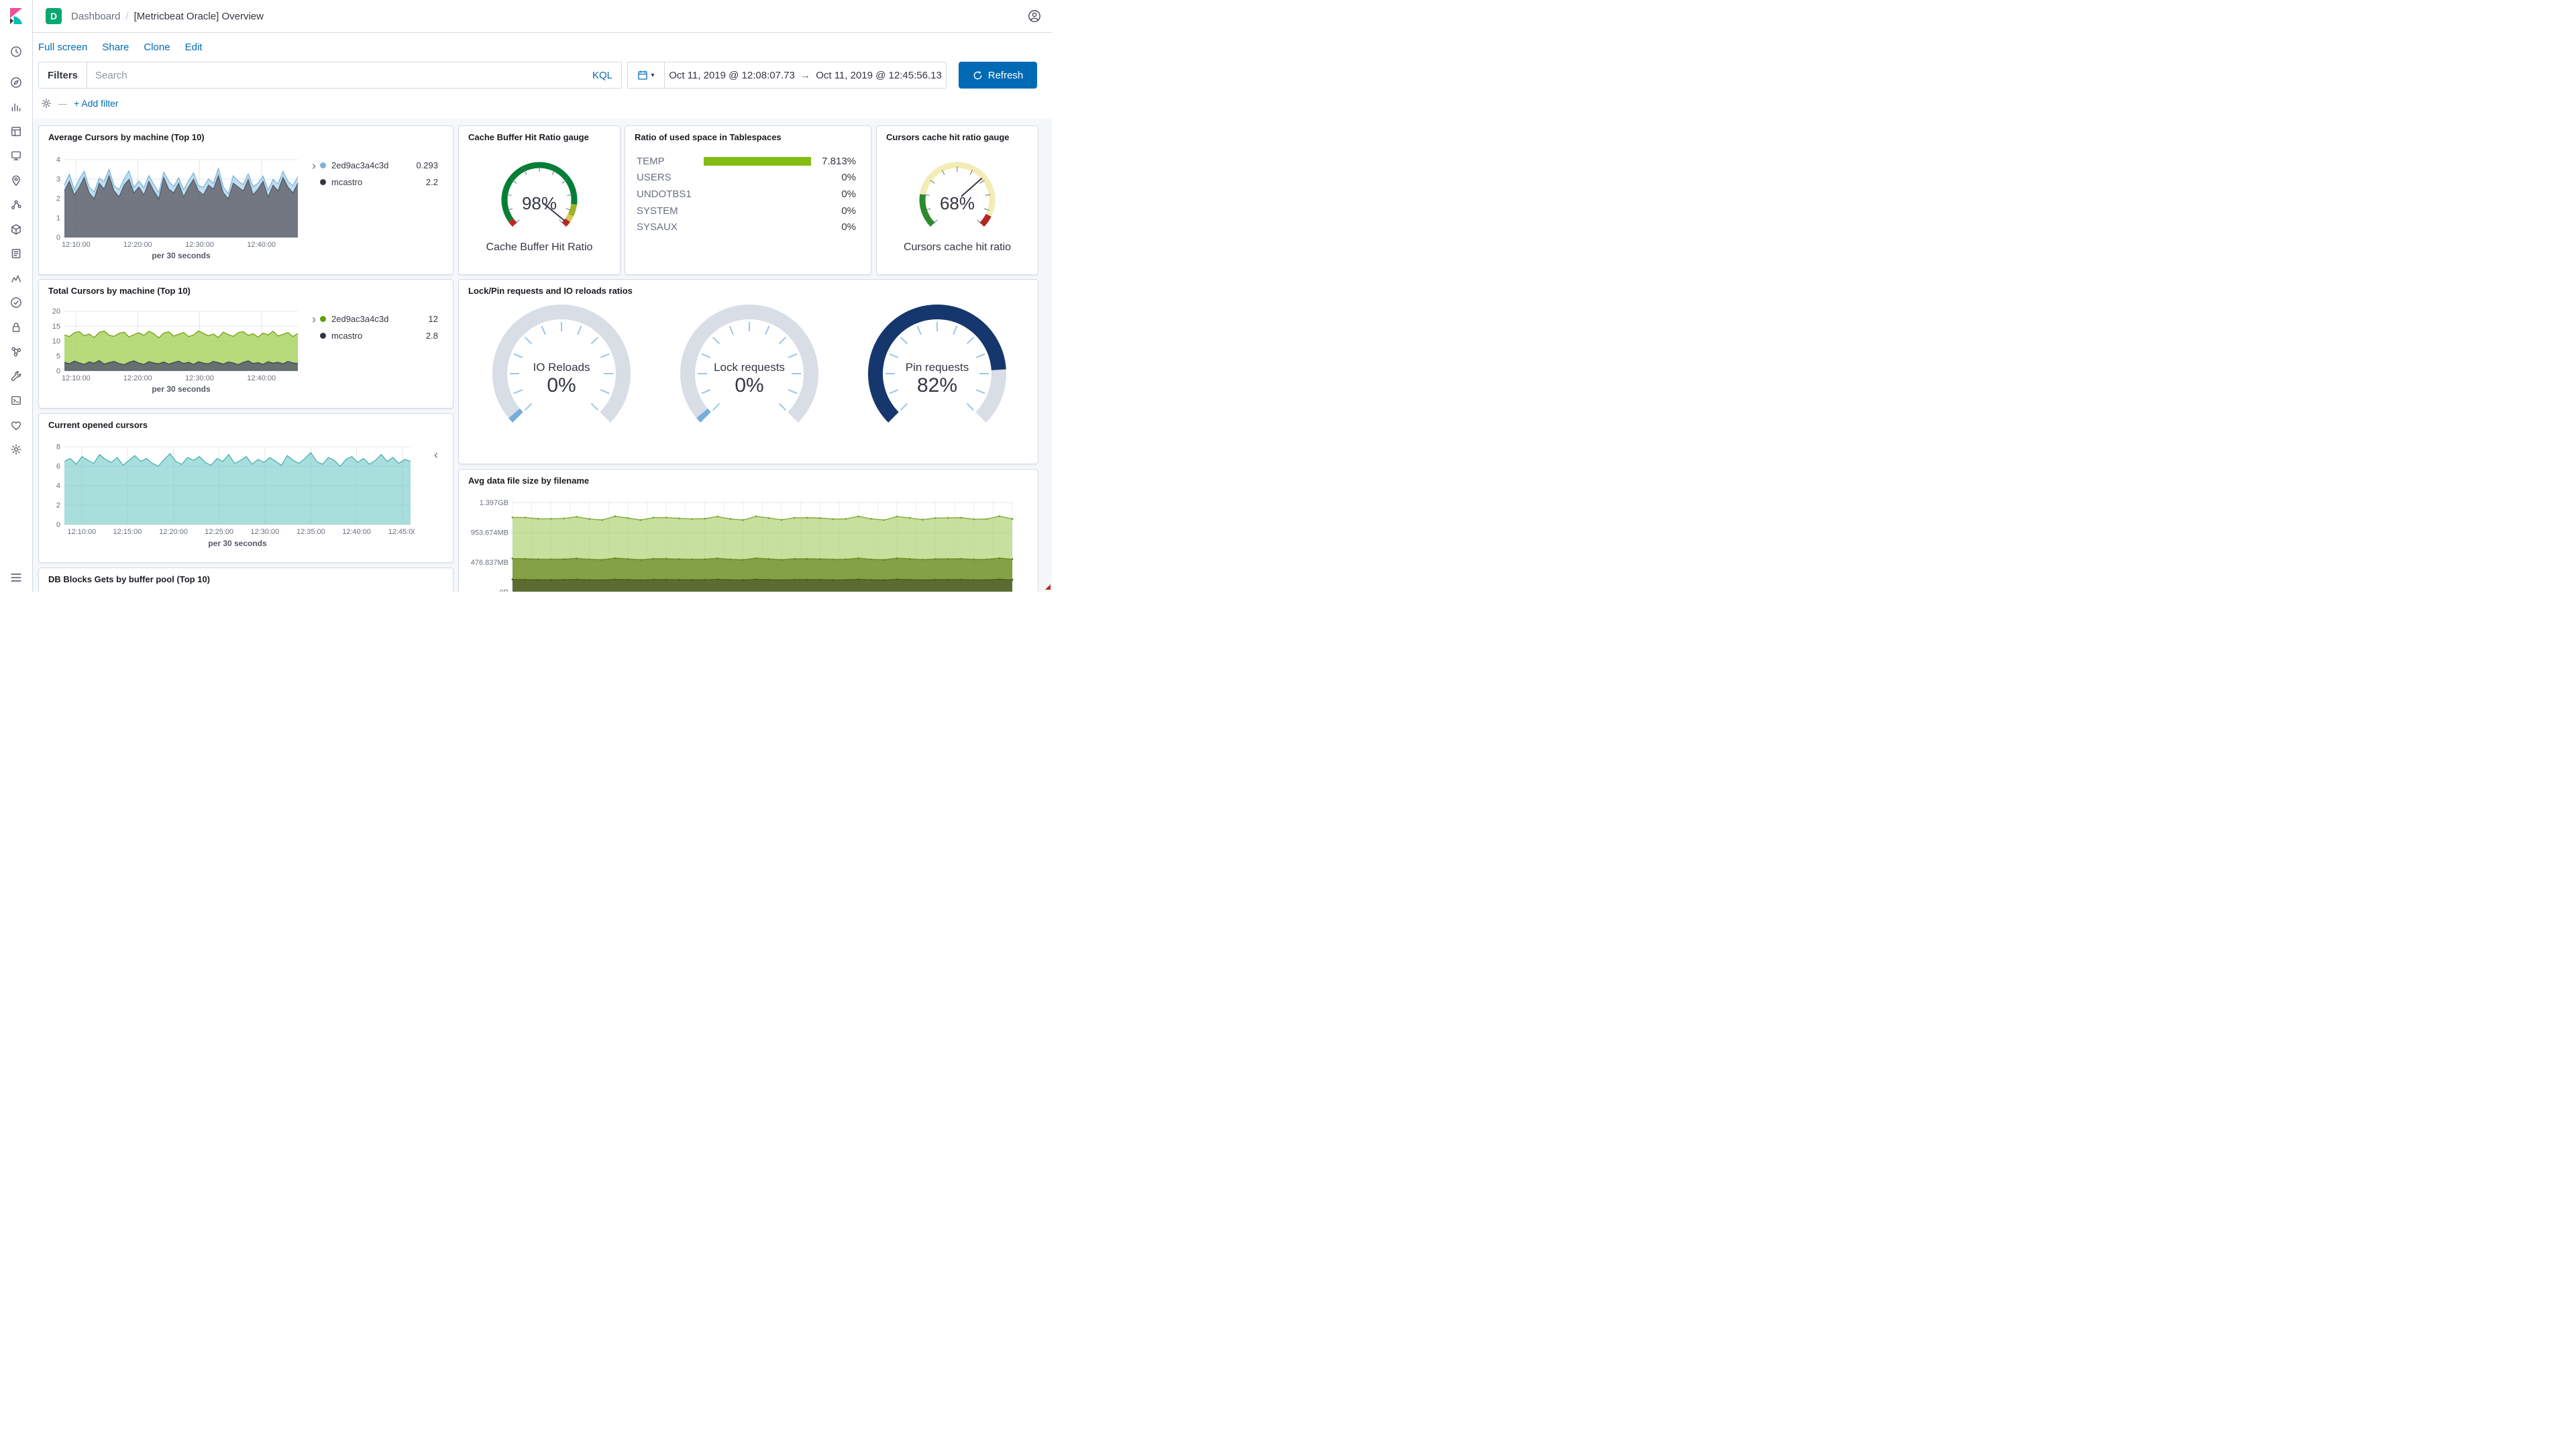 The height and width of the screenshot is (1449, 2576). What do you see at coordinates (379, 335) in the screenshot?
I see `legend-item: mcastro 2.8` at bounding box center [379, 335].